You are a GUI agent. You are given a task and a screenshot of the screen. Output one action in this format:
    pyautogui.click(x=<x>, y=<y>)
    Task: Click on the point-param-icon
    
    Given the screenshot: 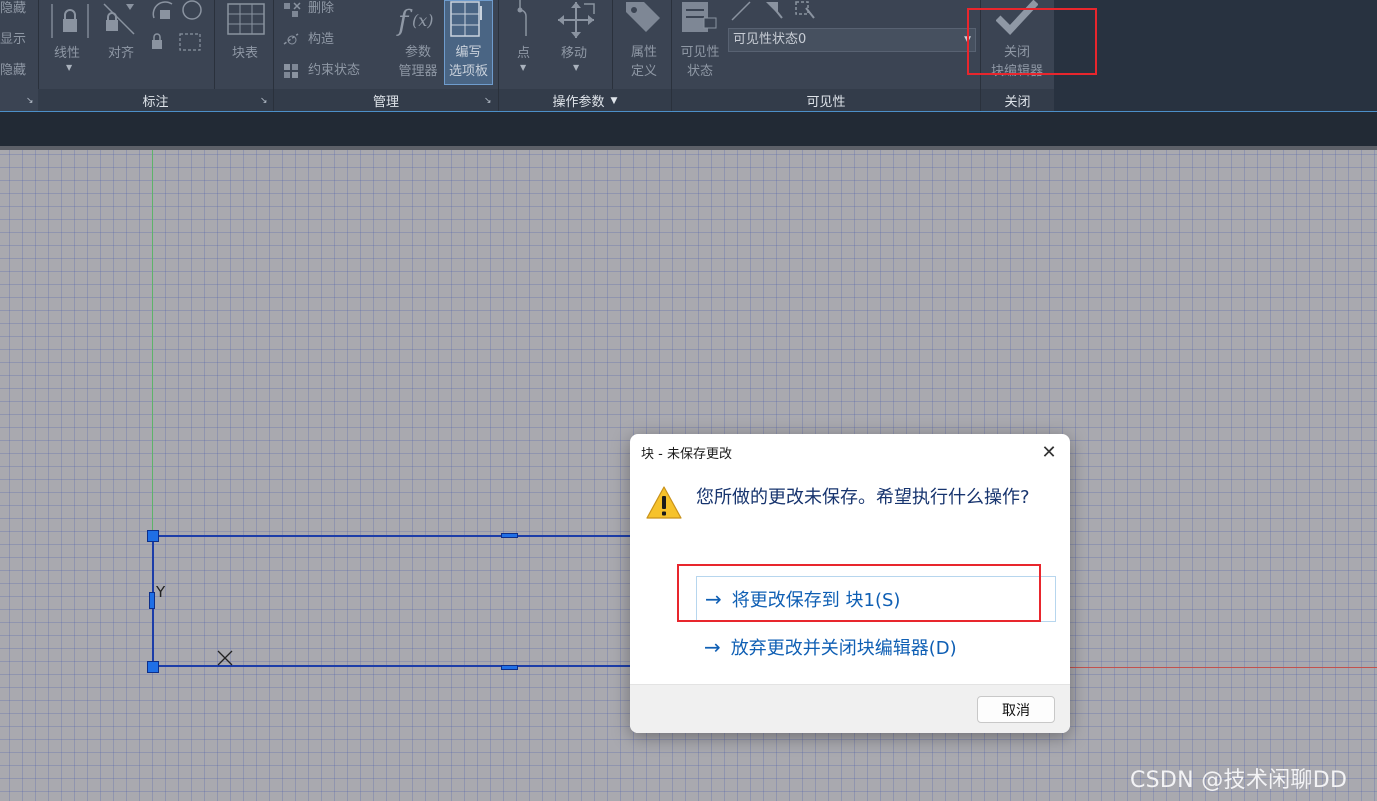 What is the action you would take?
    pyautogui.click(x=525, y=20)
    